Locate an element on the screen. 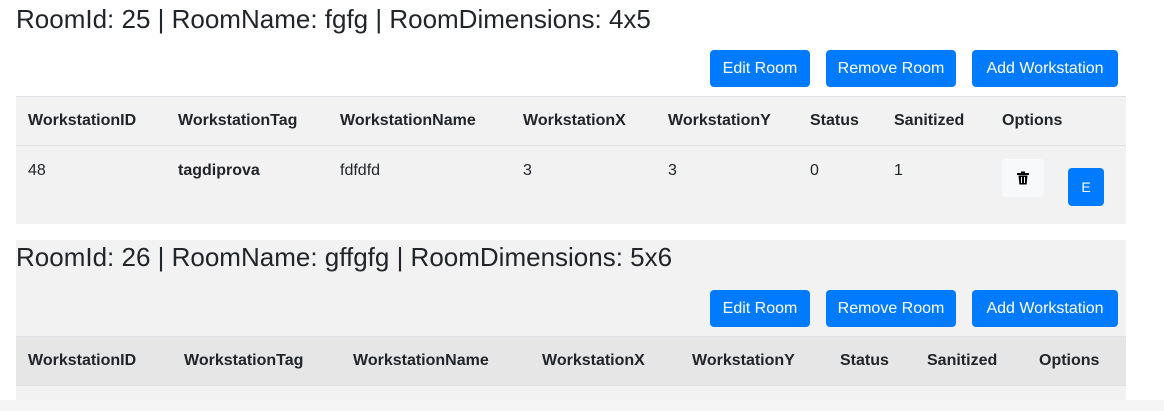  delete-workstation-button is located at coordinates (1023, 178).